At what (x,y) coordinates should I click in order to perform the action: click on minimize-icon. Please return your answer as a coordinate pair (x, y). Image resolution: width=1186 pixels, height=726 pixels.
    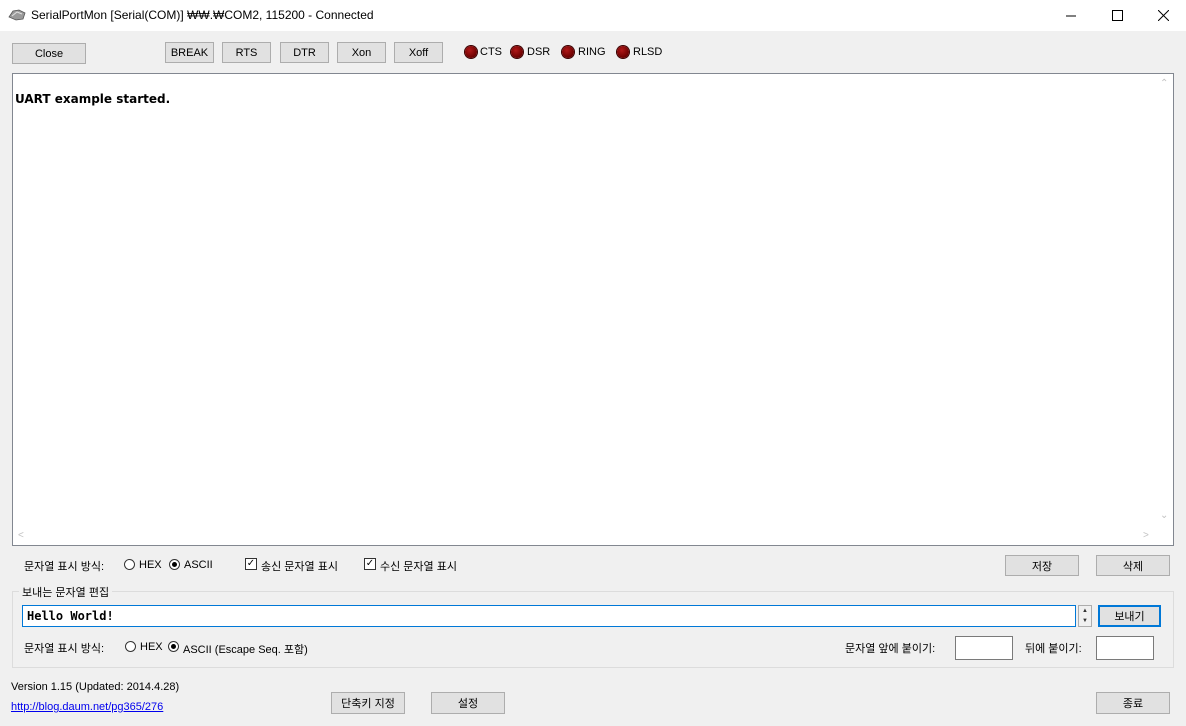
    Looking at the image, I should click on (1070, 16).